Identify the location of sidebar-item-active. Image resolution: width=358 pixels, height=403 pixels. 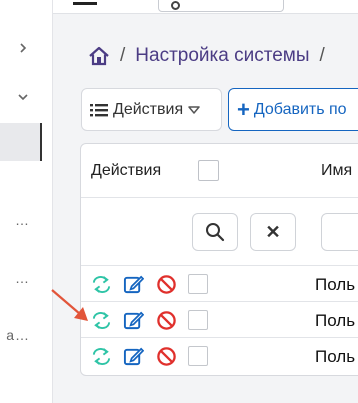
(21, 142).